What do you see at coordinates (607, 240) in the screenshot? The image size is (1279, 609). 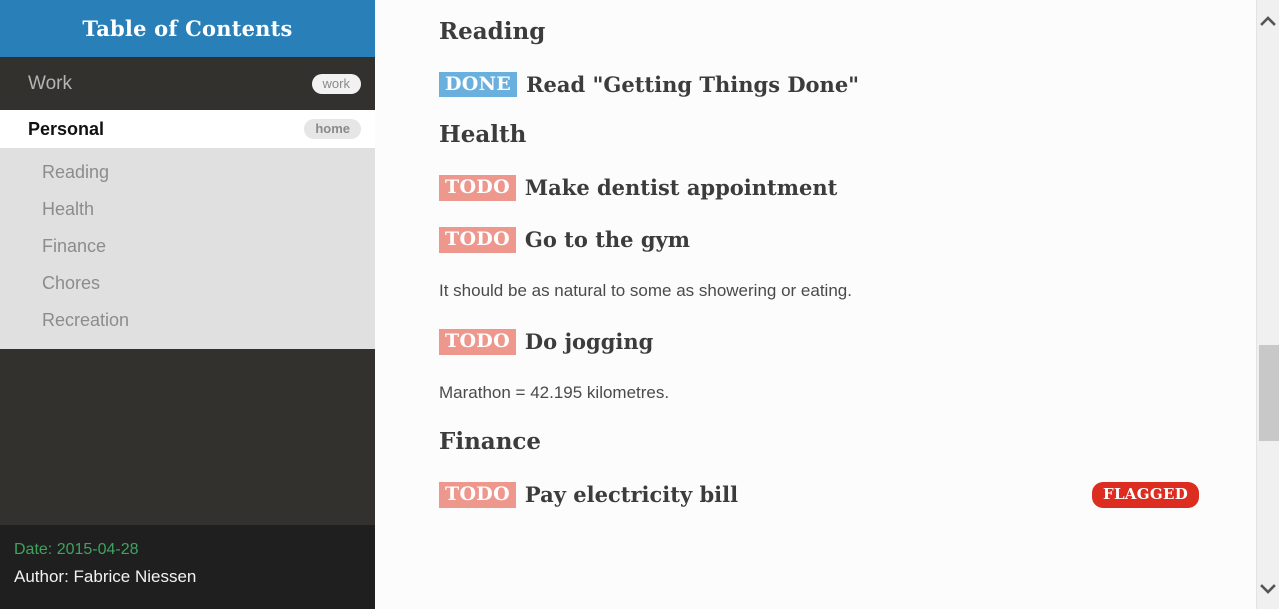 I see `task-title: Go to the gym` at bounding box center [607, 240].